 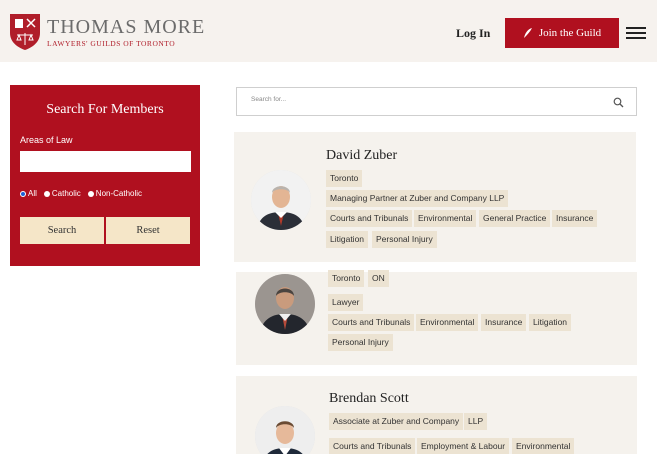 What do you see at coordinates (346, 302) in the screenshot?
I see `member-tag: Lawyer` at bounding box center [346, 302].